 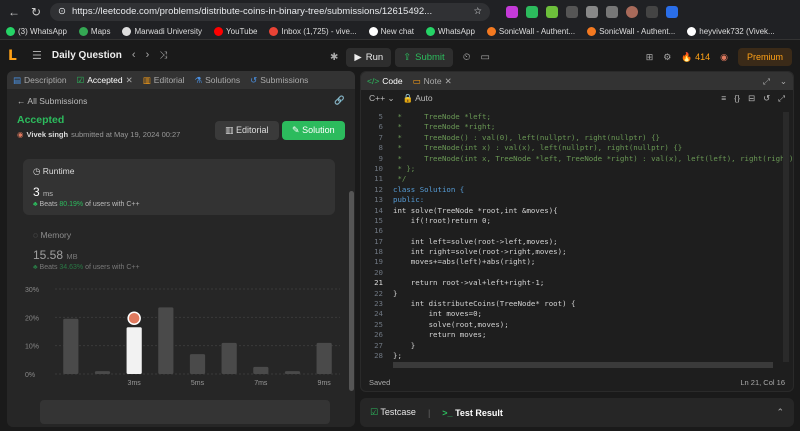 What do you see at coordinates (15, 55) in the screenshot?
I see `leetcode-logo-icon: ᒪ` at bounding box center [15, 55].